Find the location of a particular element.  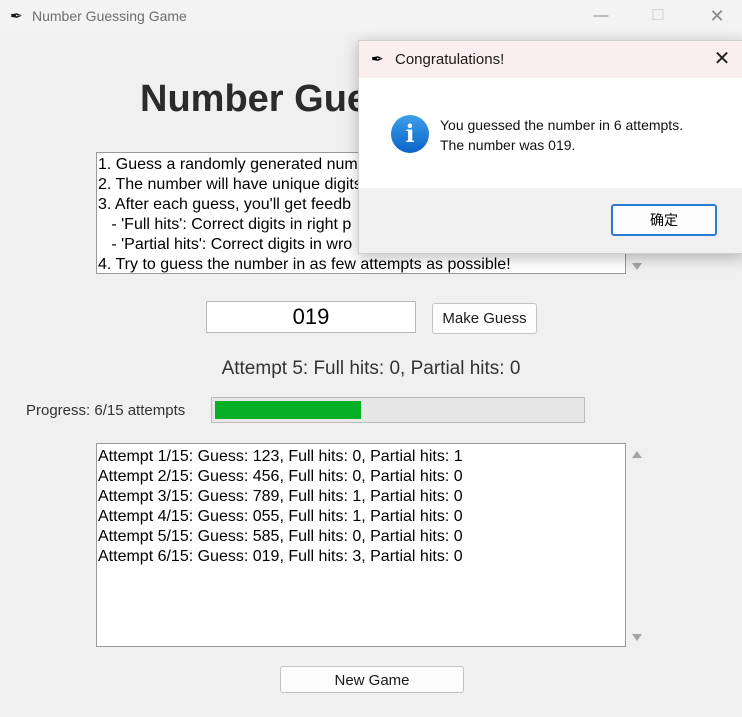

dialog-footer: 确定 is located at coordinates (550, 220).